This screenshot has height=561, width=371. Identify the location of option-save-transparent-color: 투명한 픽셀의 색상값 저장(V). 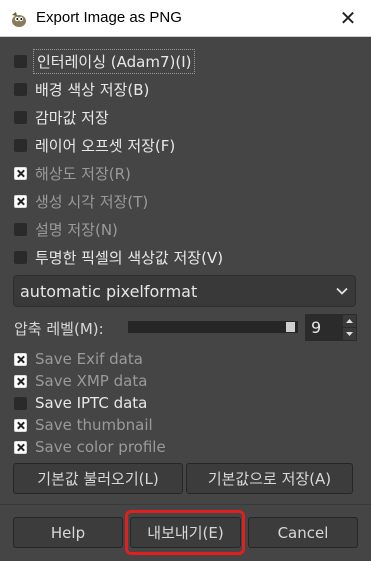
(118, 257).